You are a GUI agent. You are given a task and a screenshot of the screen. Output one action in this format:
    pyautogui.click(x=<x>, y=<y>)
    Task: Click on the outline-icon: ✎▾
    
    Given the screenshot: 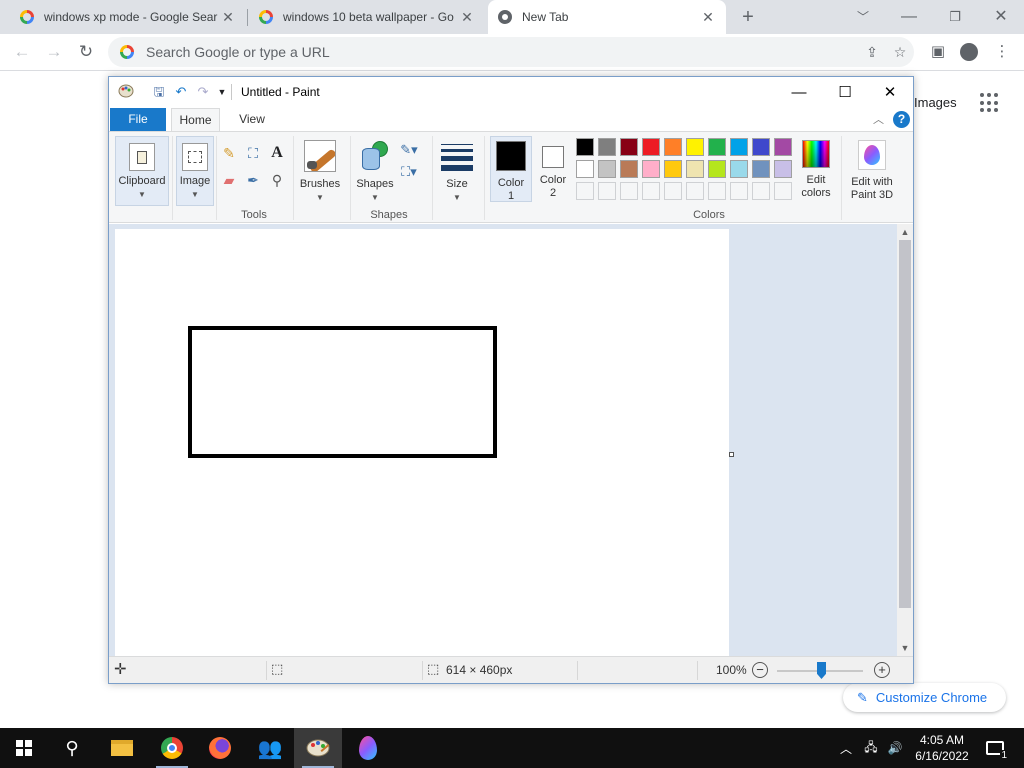 What is the action you would take?
    pyautogui.click(x=409, y=150)
    